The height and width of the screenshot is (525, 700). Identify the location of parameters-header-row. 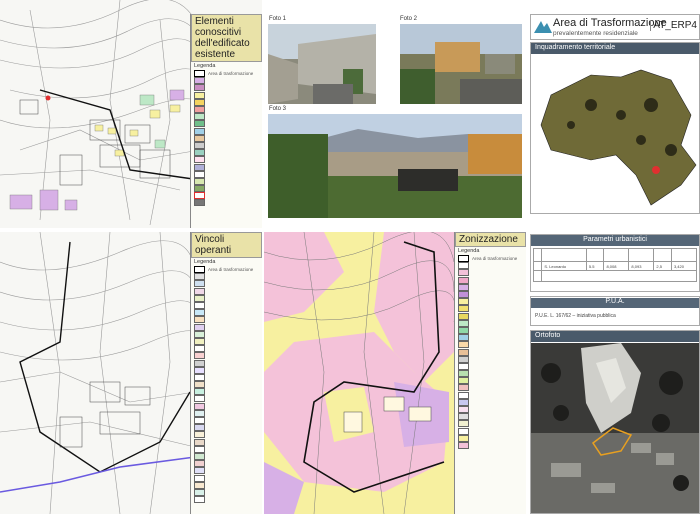
(615, 255).